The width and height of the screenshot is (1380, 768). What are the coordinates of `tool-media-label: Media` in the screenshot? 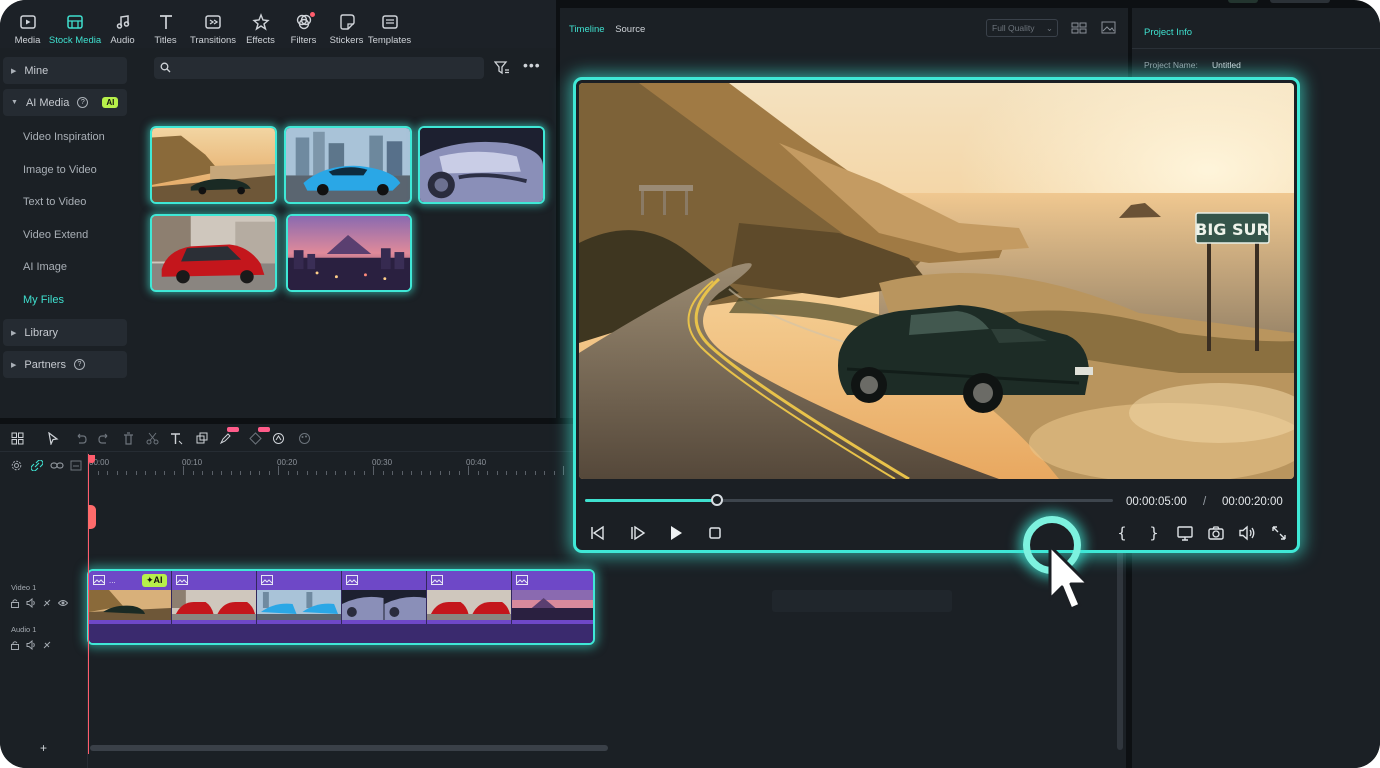 It's located at (27, 40).